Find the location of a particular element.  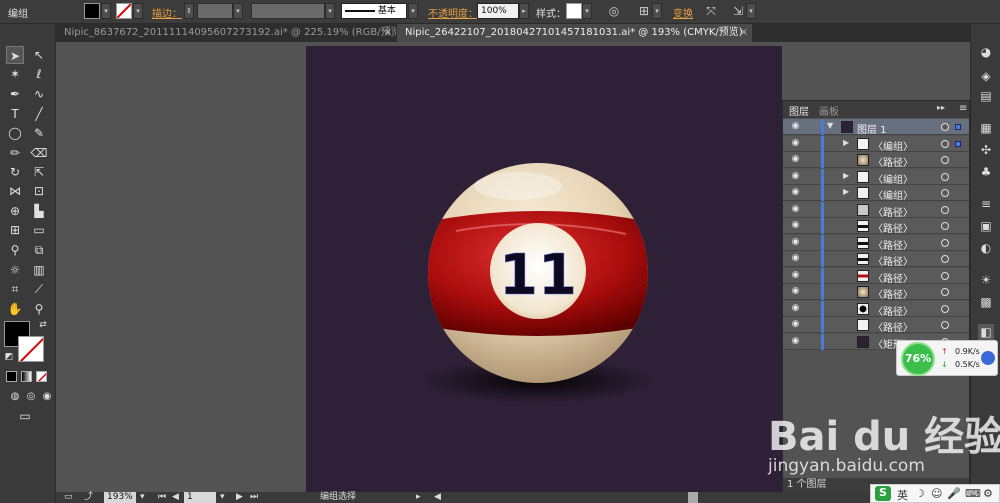

color-mode-icon is located at coordinates (11, 376).